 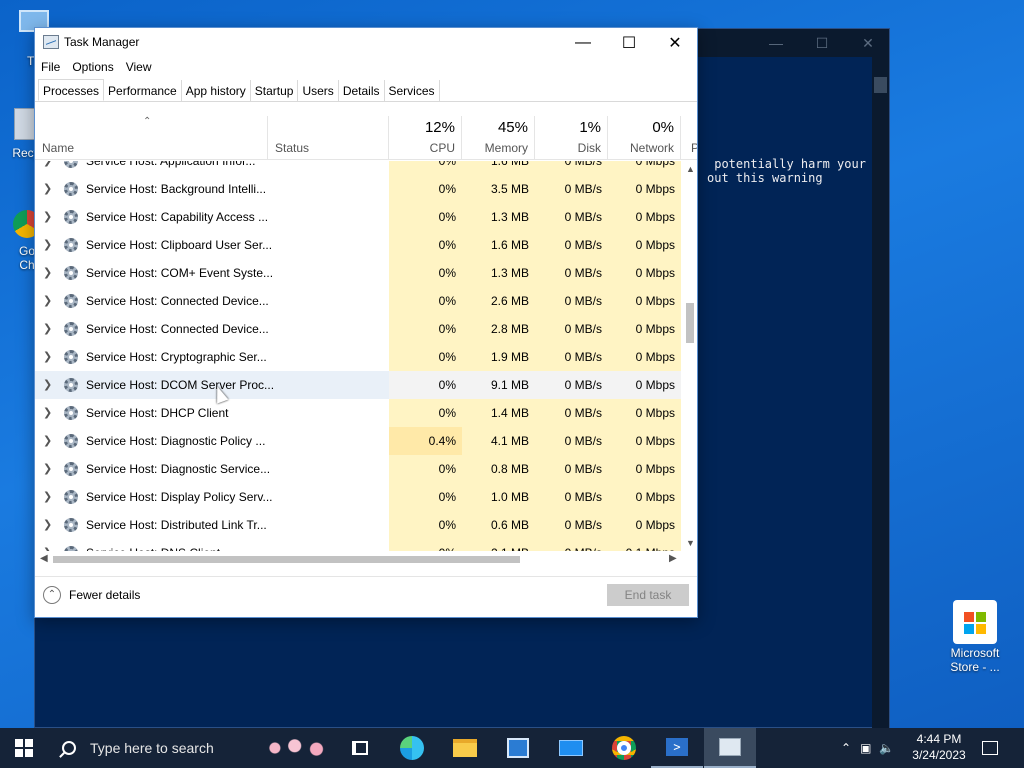 What do you see at coordinates (104, 595) in the screenshot?
I see `fewer-details-link: Fewer details` at bounding box center [104, 595].